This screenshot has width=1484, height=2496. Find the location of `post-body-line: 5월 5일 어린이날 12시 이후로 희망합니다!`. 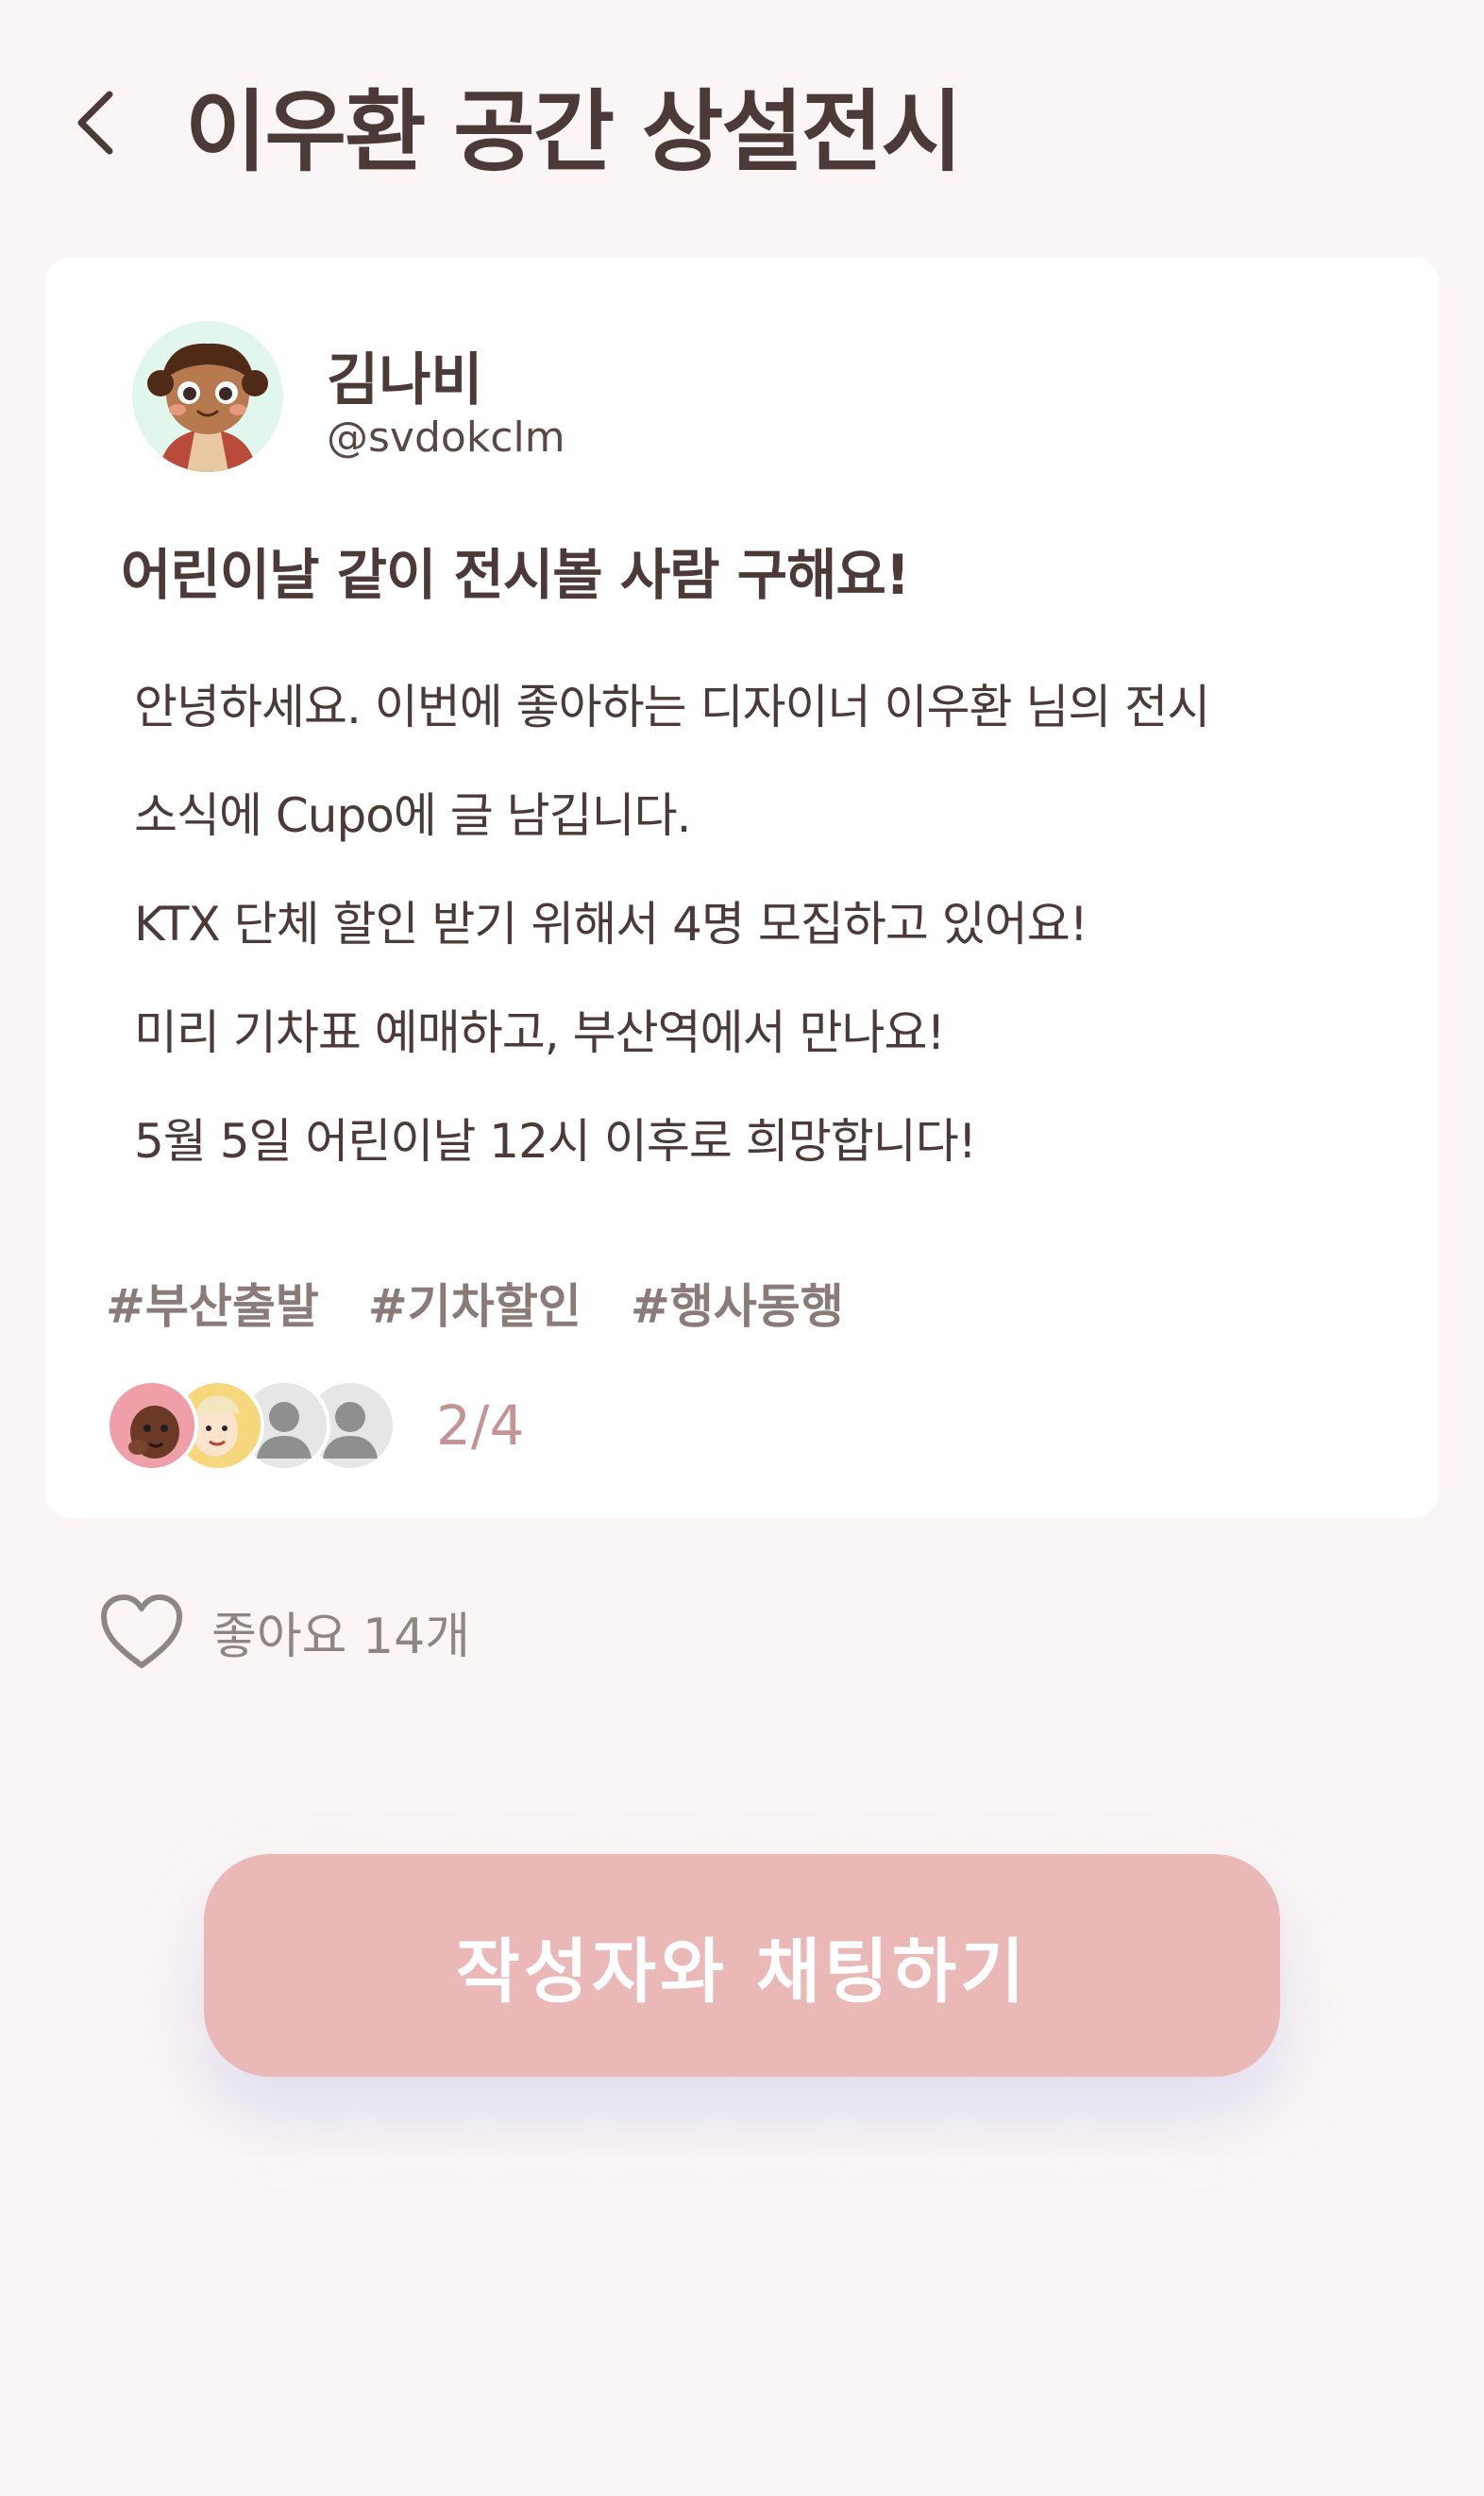

post-body-line: 5월 5일 어린이날 12시 이후로 희망합니다! is located at coordinates (555, 1141).